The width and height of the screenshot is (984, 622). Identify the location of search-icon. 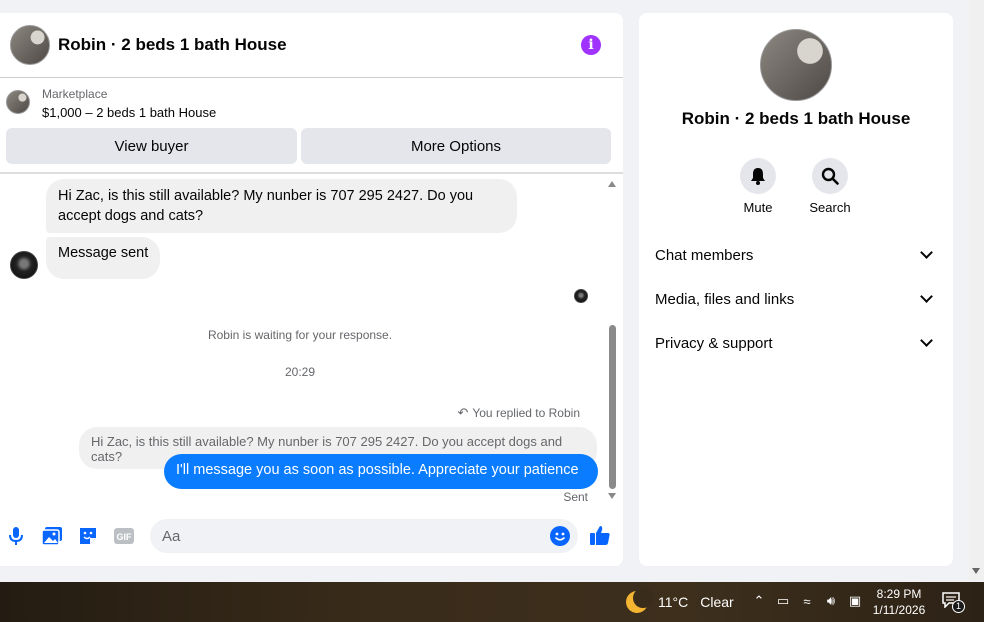
(830, 176).